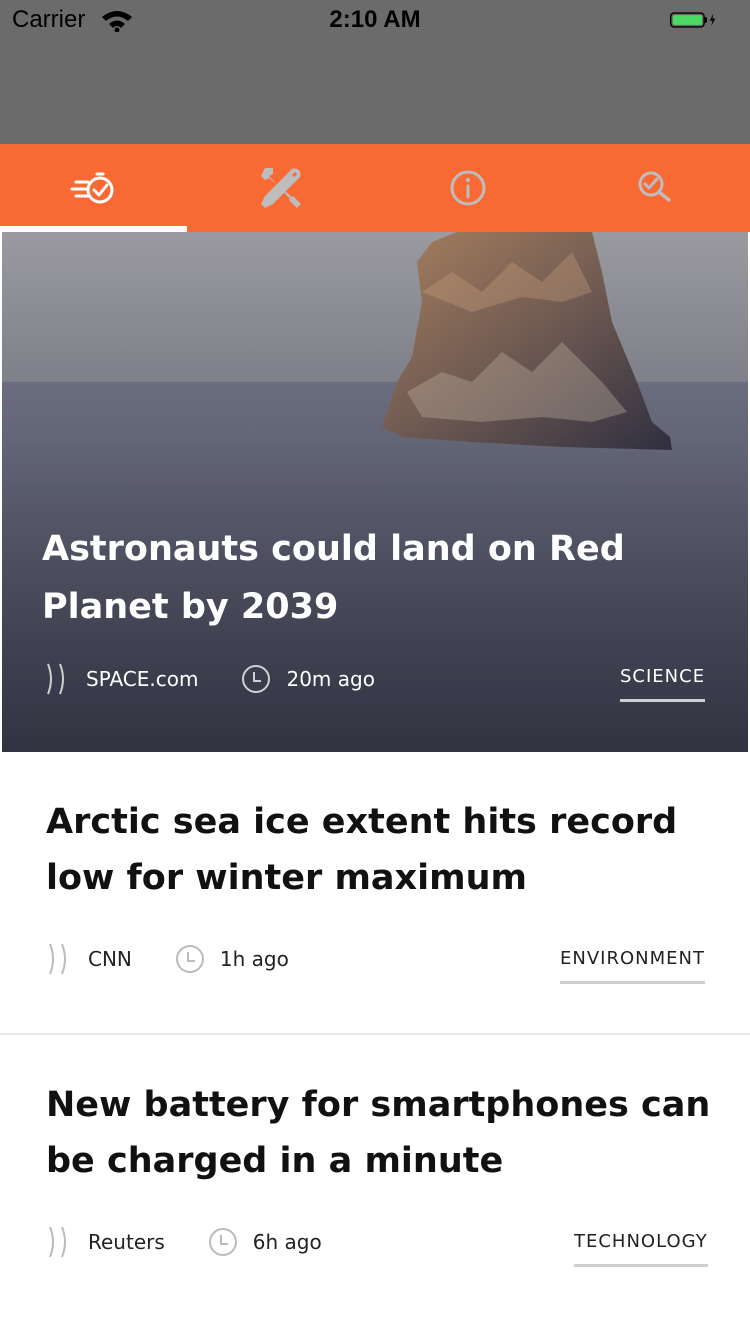  What do you see at coordinates (641, 1249) in the screenshot?
I see `article-category: TECHNOLOGY` at bounding box center [641, 1249].